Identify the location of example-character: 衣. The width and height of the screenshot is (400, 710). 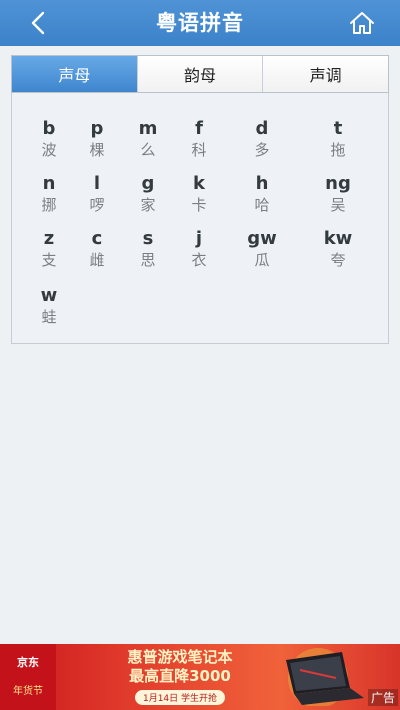
(199, 260).